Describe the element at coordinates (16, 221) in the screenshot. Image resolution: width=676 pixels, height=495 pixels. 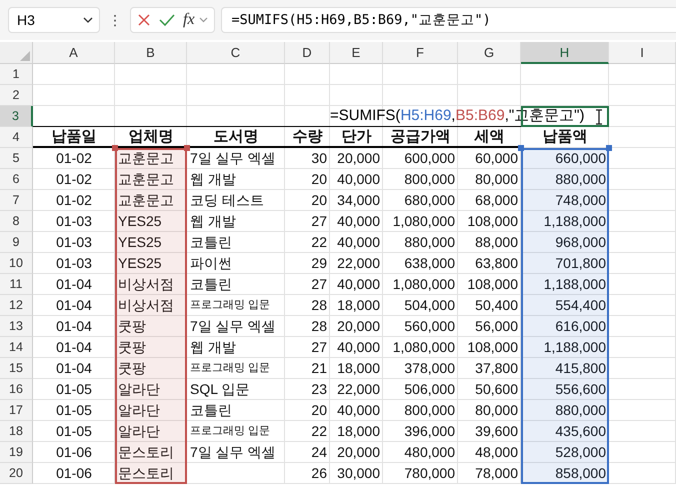
I see `row-header: 8` at that location.